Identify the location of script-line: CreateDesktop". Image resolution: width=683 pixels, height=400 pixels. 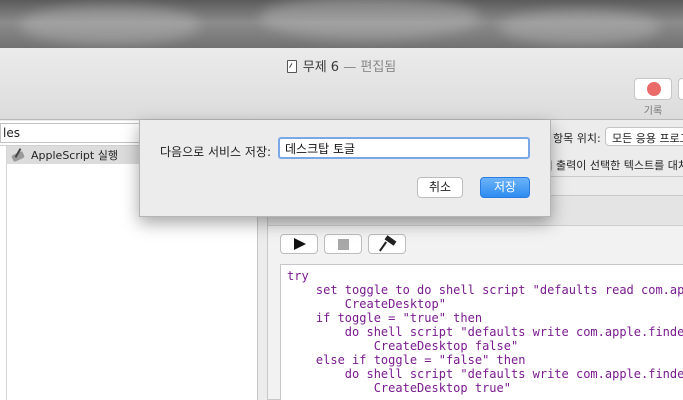
(366, 304).